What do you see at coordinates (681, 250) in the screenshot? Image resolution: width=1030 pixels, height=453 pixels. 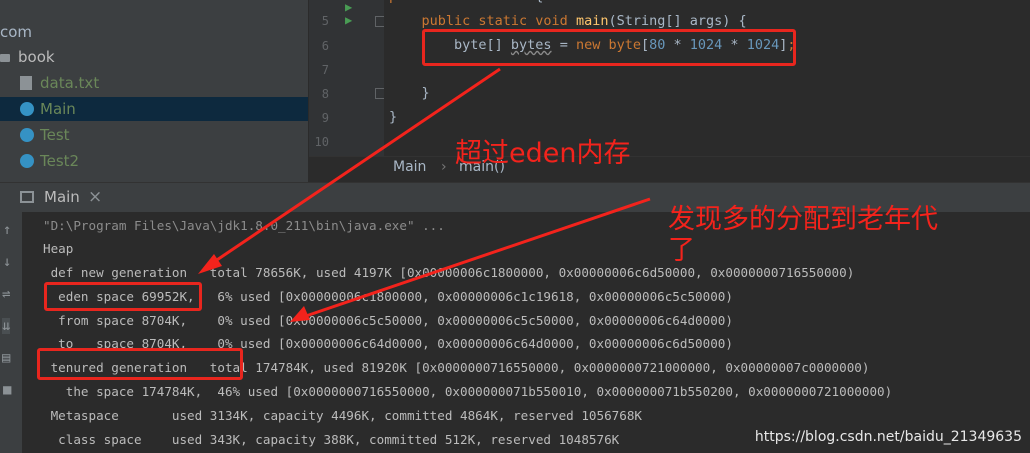 I see `annotation-old-gen-line2: 了` at bounding box center [681, 250].